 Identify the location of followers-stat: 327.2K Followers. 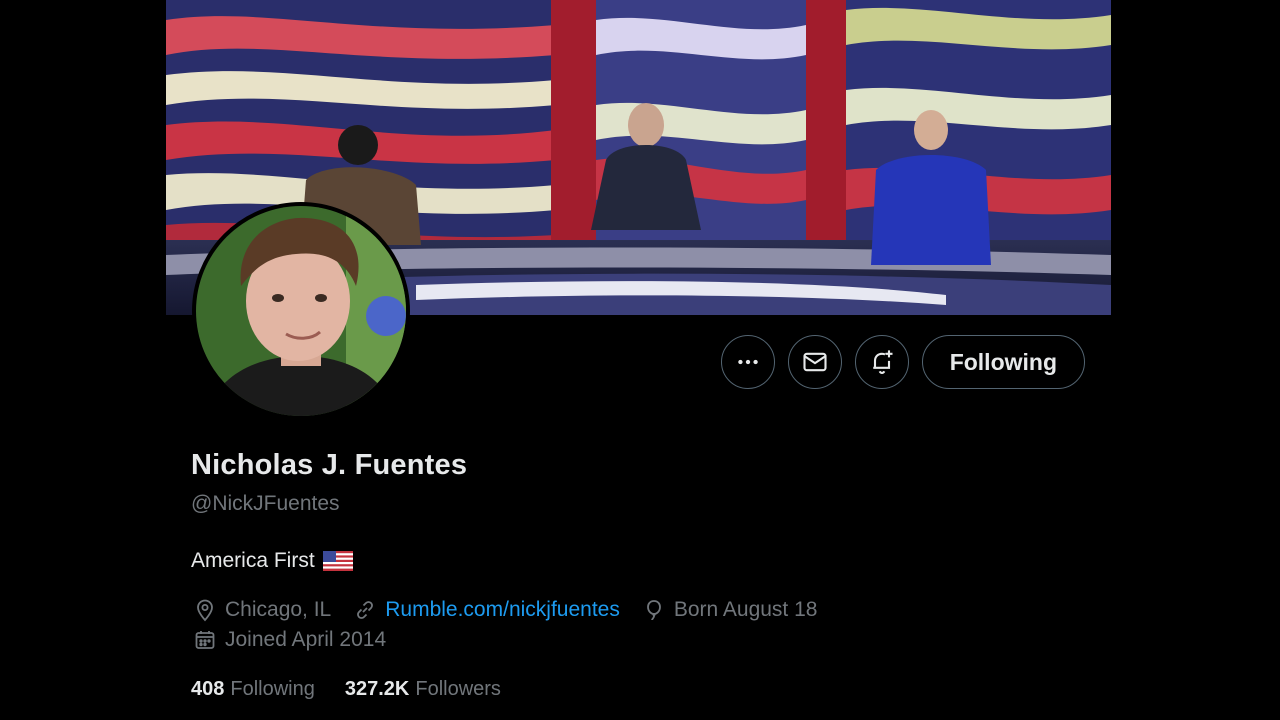
(423, 689).